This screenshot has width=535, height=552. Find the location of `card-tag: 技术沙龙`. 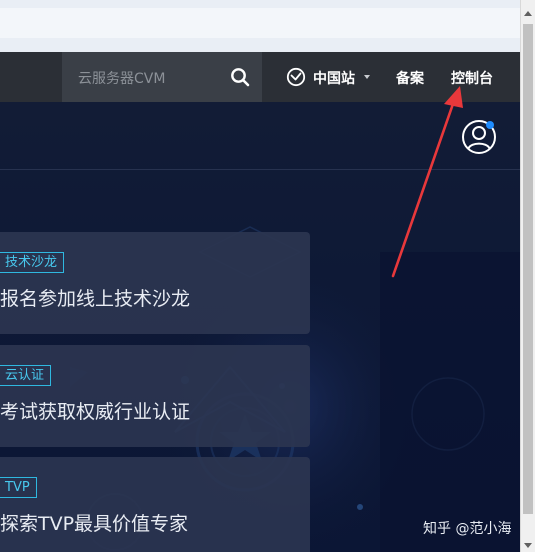

card-tag: 技术沙龙 is located at coordinates (32, 262).